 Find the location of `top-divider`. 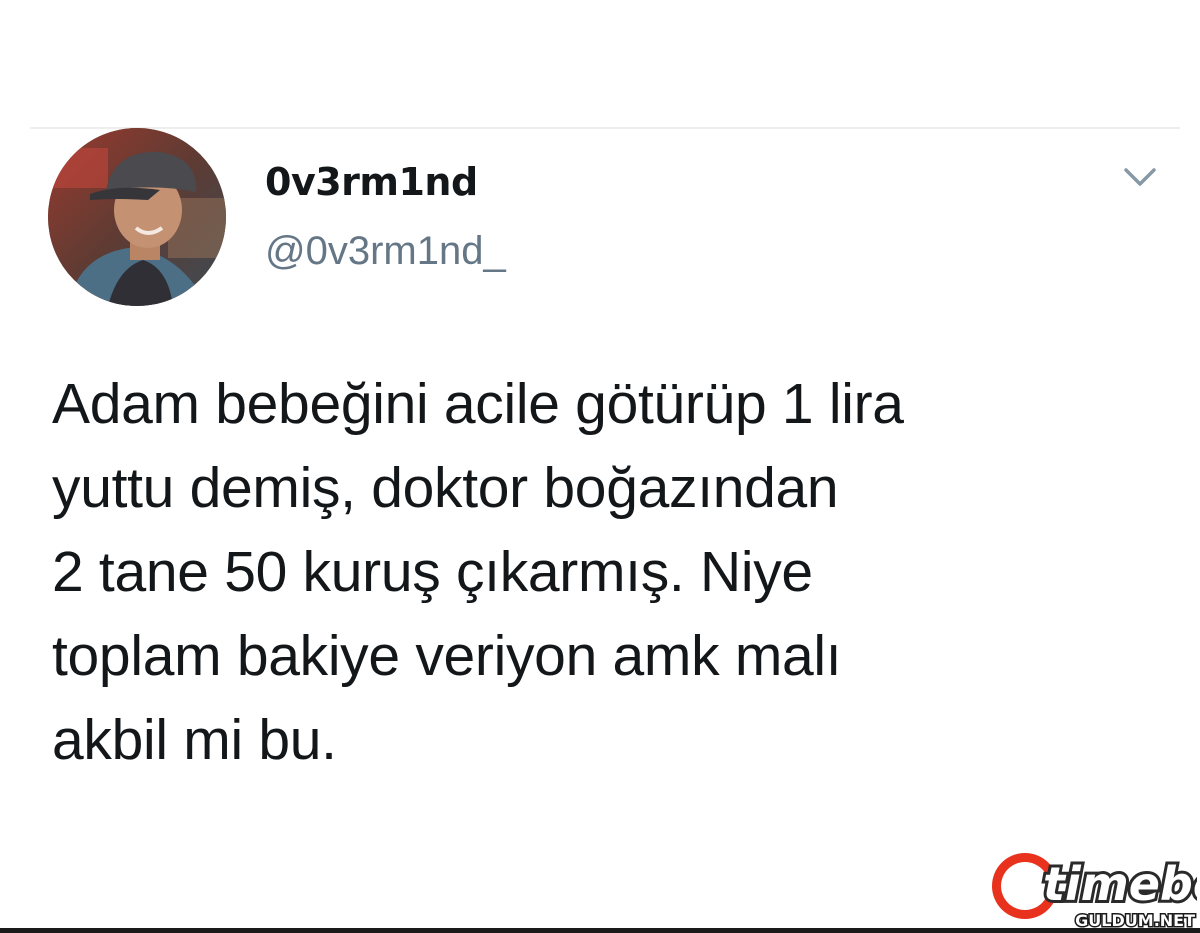

top-divider is located at coordinates (605, 128).